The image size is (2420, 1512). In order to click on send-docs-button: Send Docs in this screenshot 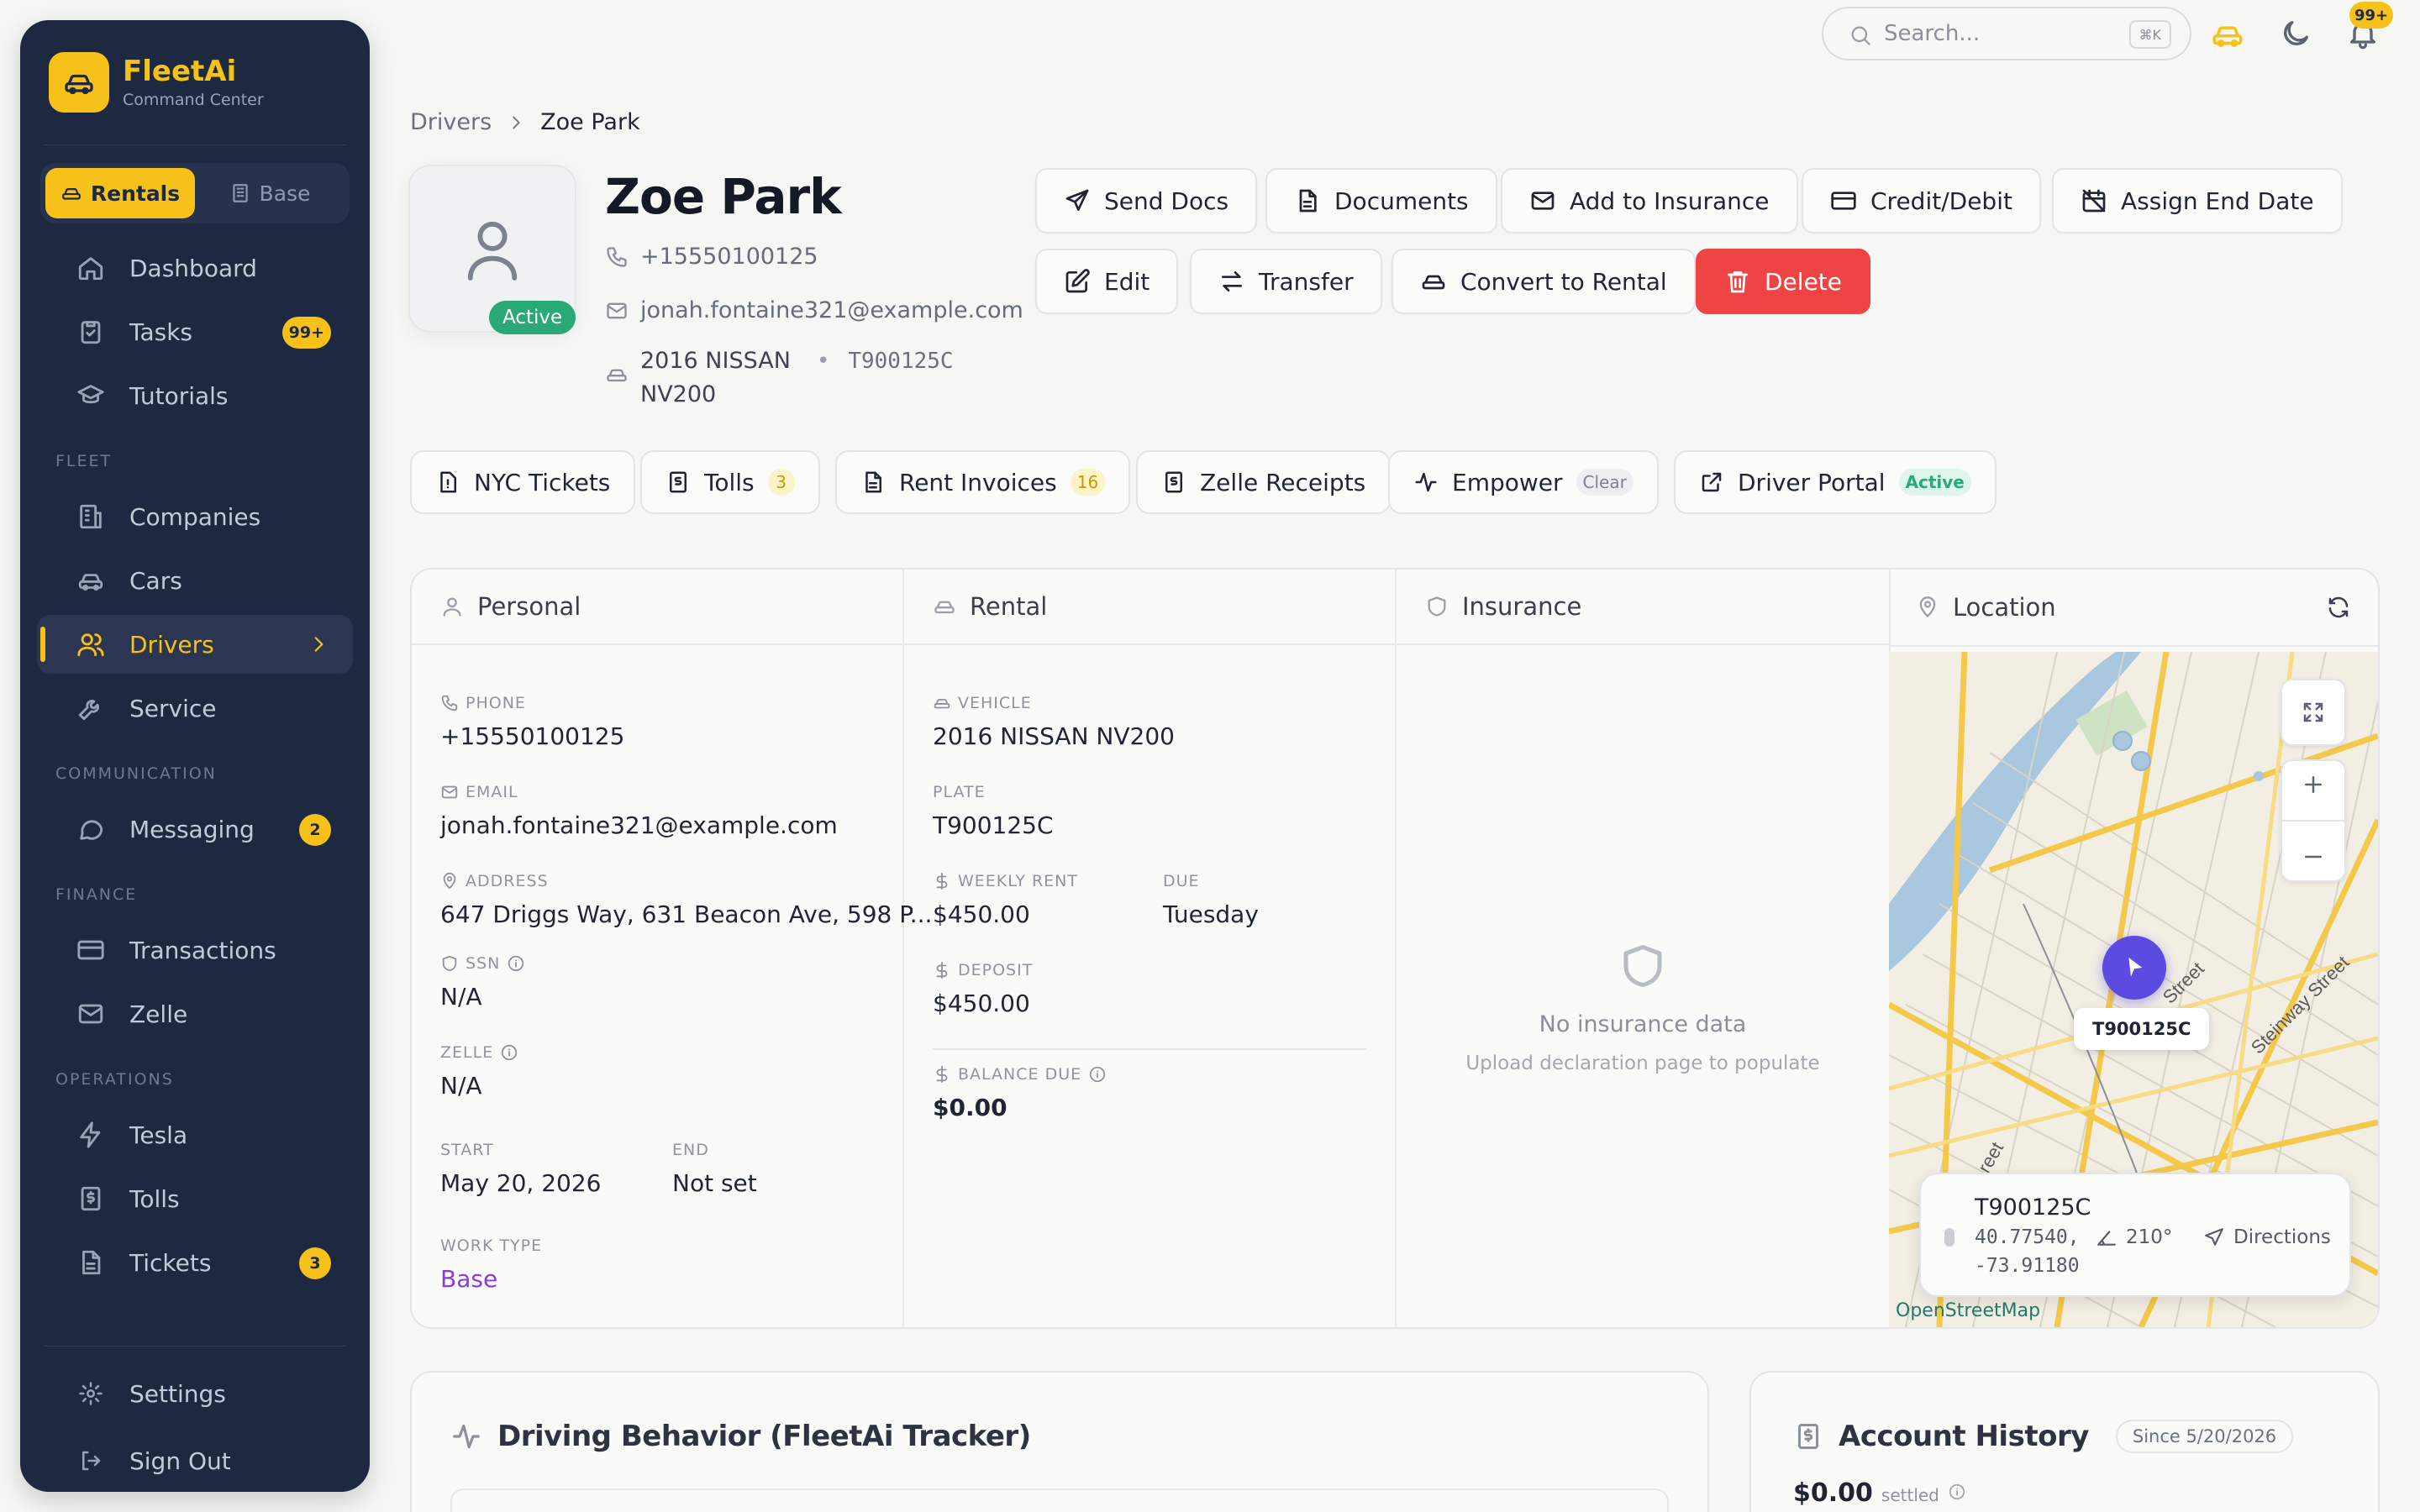, I will do `click(1146, 201)`.